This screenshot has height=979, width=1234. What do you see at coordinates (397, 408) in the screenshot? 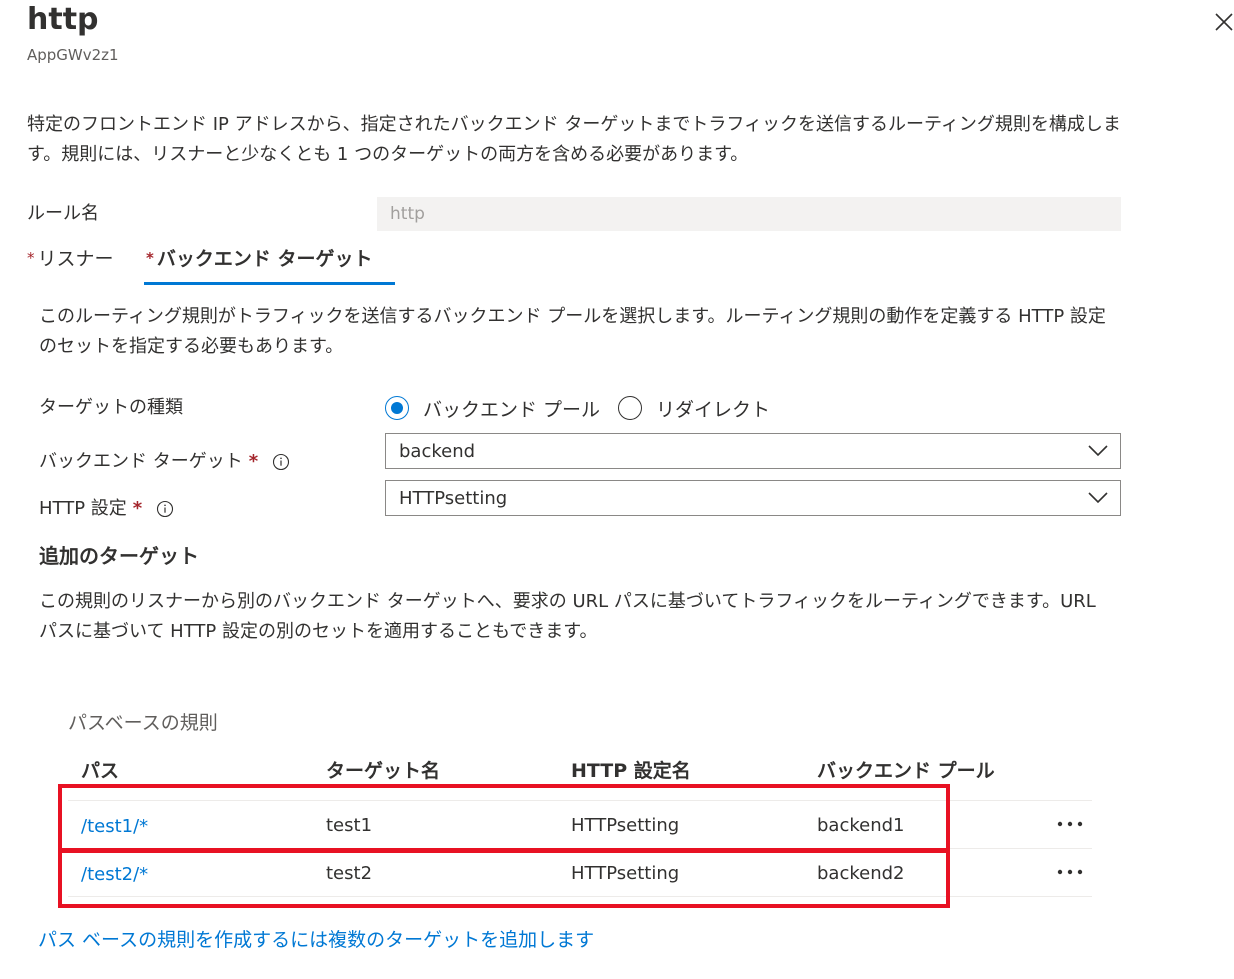
I see `radio-checked-icon` at bounding box center [397, 408].